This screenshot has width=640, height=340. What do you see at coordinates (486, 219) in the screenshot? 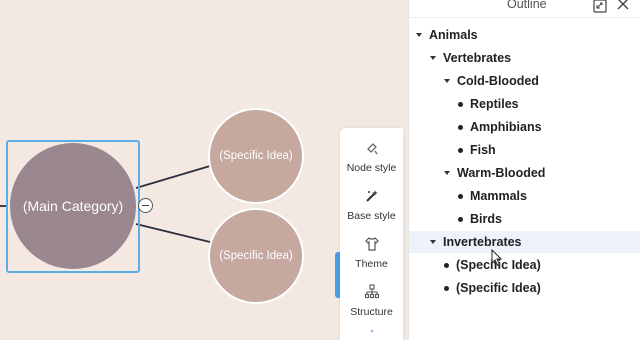
I see `outline-item-label: Birds` at bounding box center [486, 219].